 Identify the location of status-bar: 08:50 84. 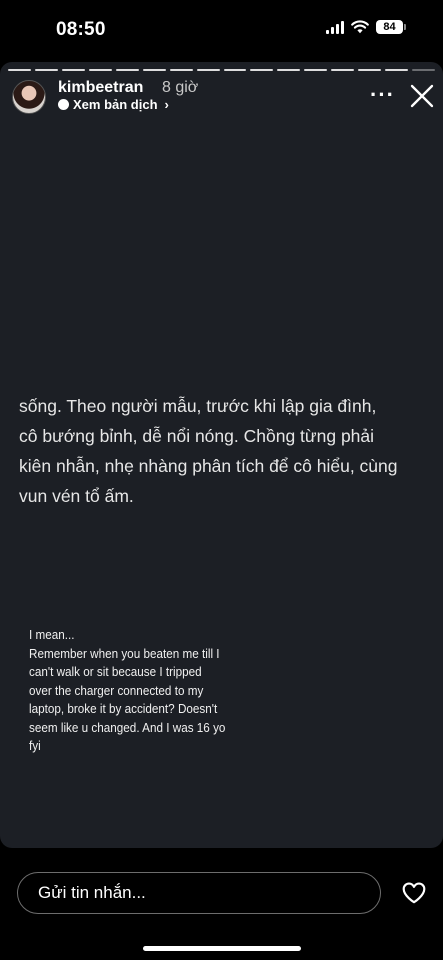
(221, 31).